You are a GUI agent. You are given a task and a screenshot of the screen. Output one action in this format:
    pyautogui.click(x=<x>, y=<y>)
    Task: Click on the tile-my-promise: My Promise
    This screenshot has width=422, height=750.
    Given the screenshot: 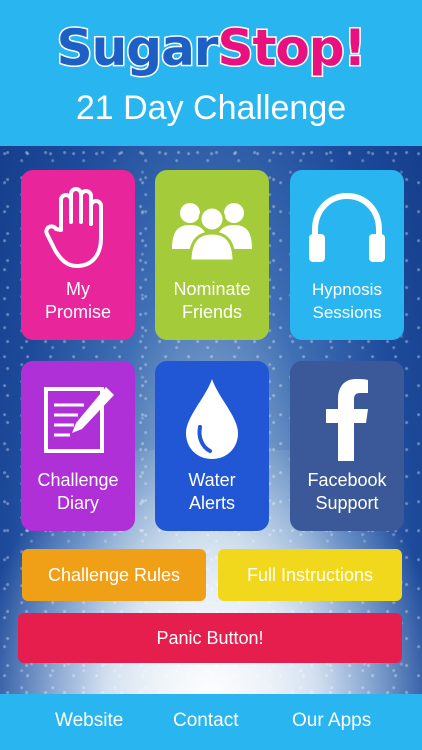 What is the action you would take?
    pyautogui.click(x=78, y=255)
    